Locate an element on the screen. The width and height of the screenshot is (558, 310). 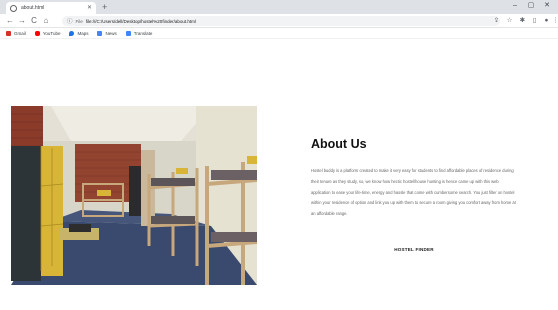
star-icon: ☆ is located at coordinates (509, 21).